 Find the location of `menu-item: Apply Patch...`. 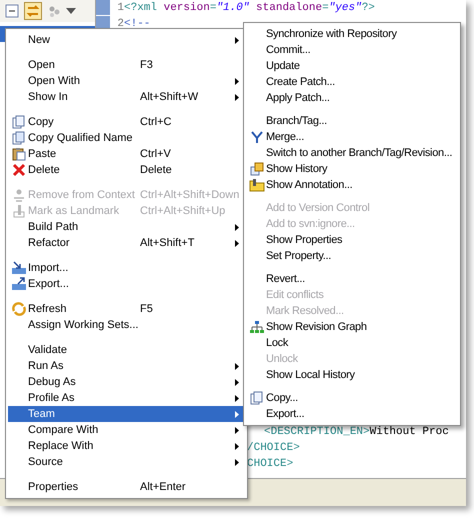

menu-item: Apply Patch... is located at coordinates (352, 98).